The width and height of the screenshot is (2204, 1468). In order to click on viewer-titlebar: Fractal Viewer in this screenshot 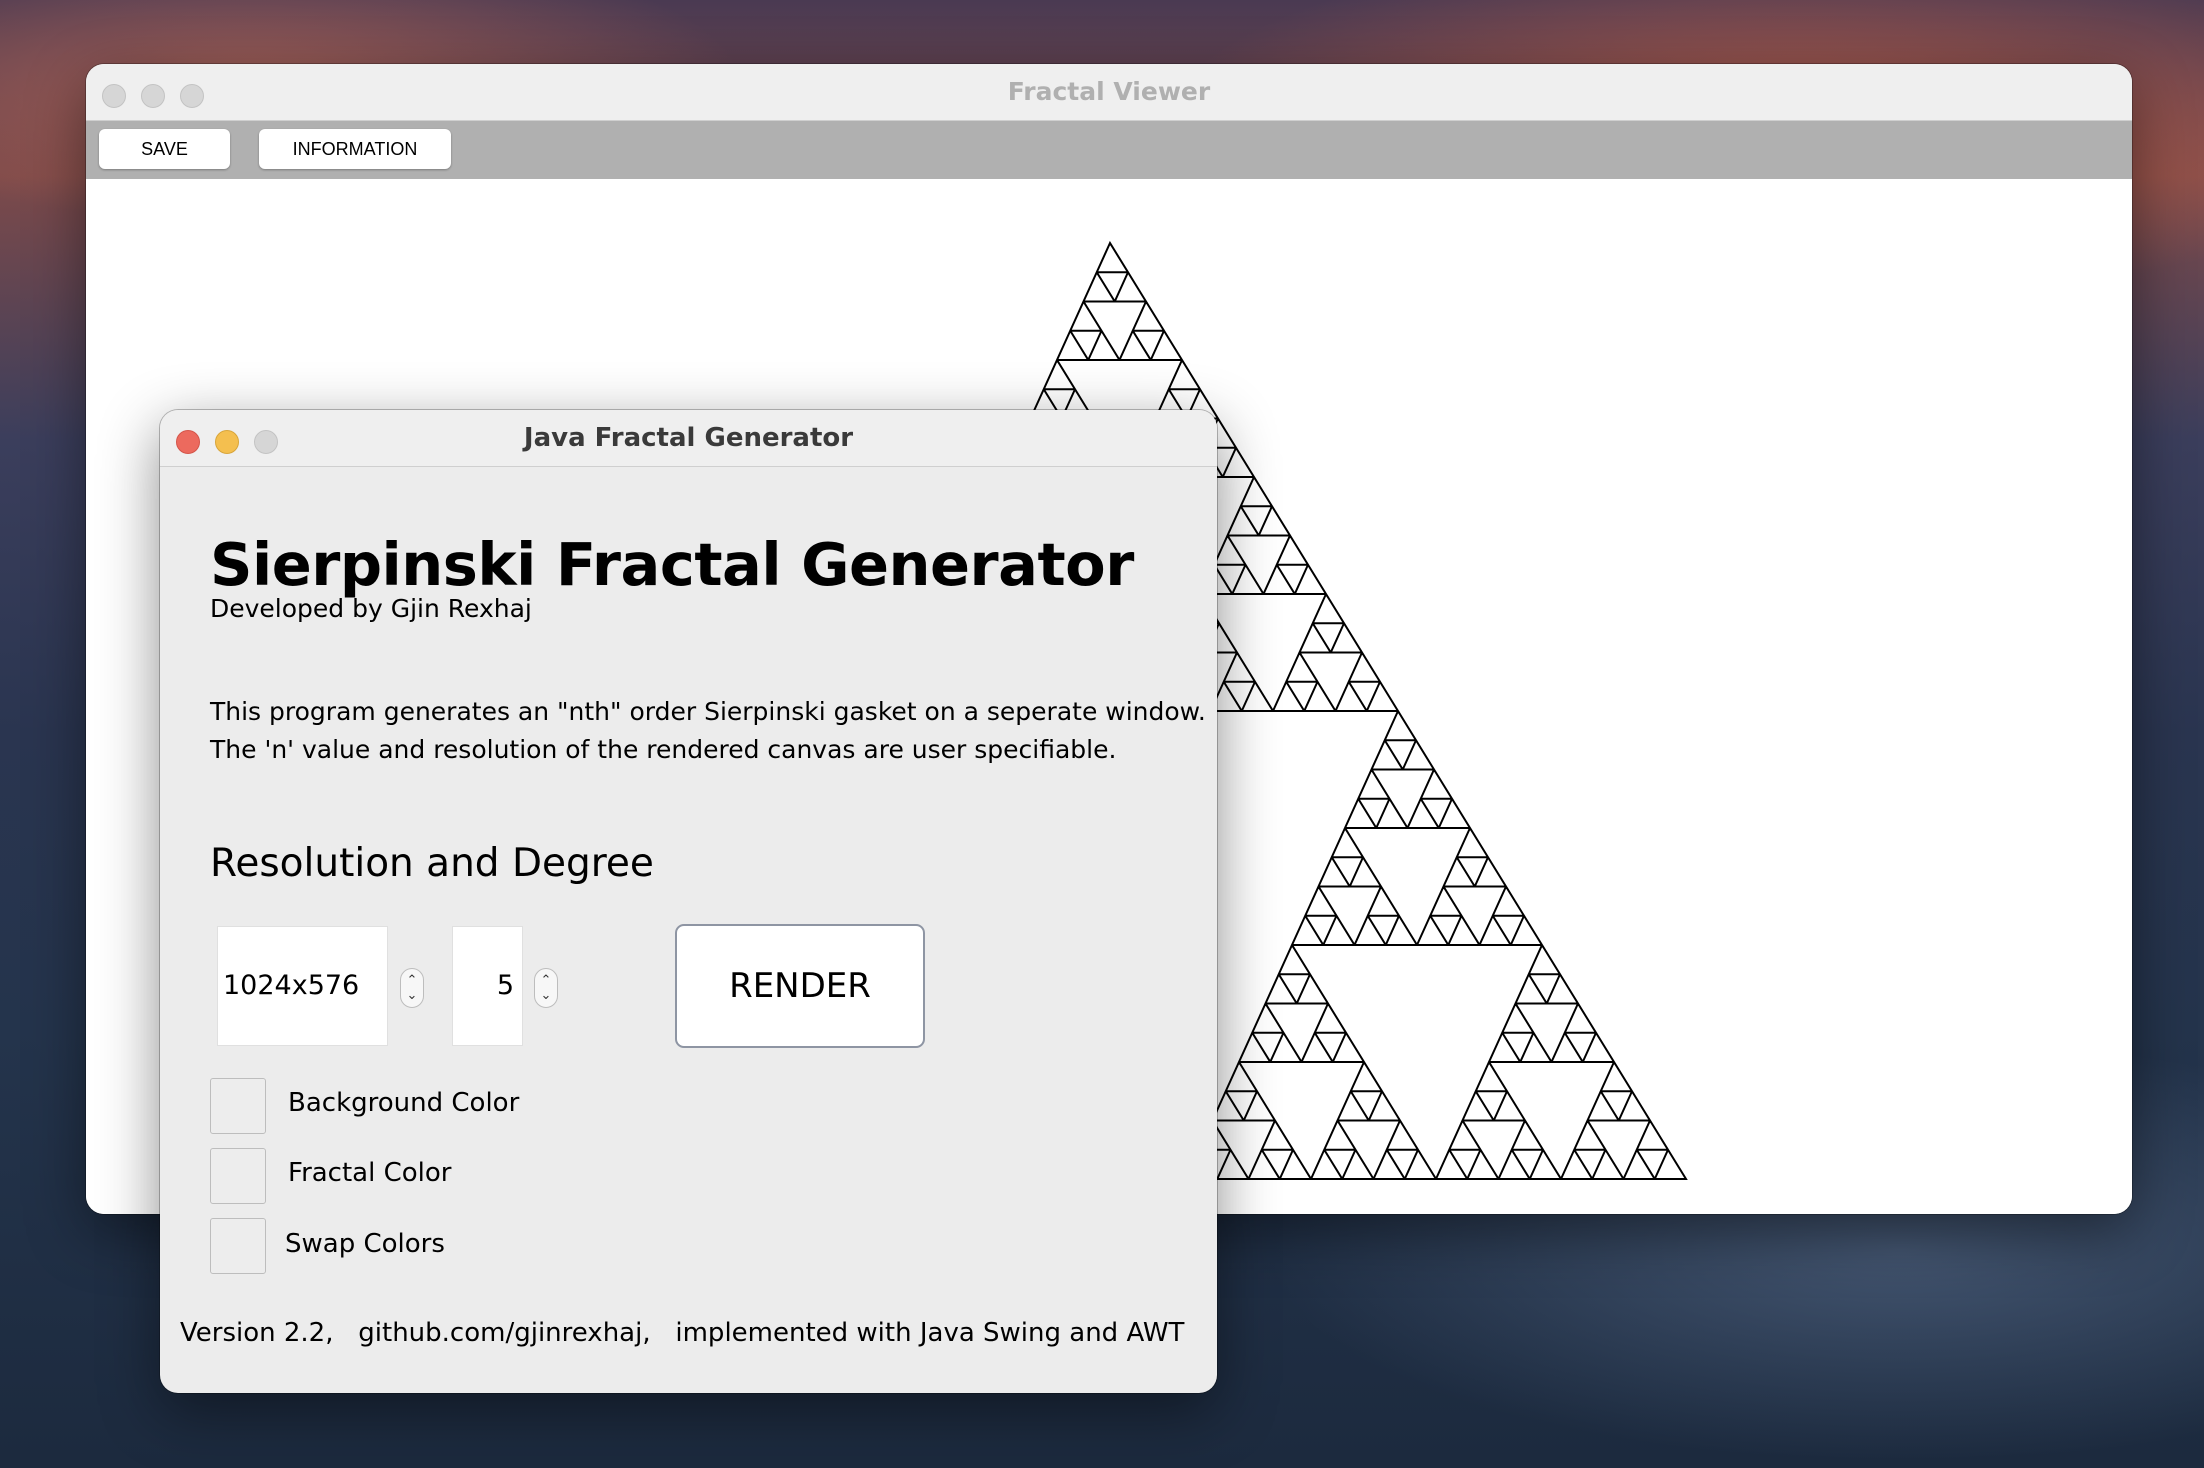, I will do `click(1109, 92)`.